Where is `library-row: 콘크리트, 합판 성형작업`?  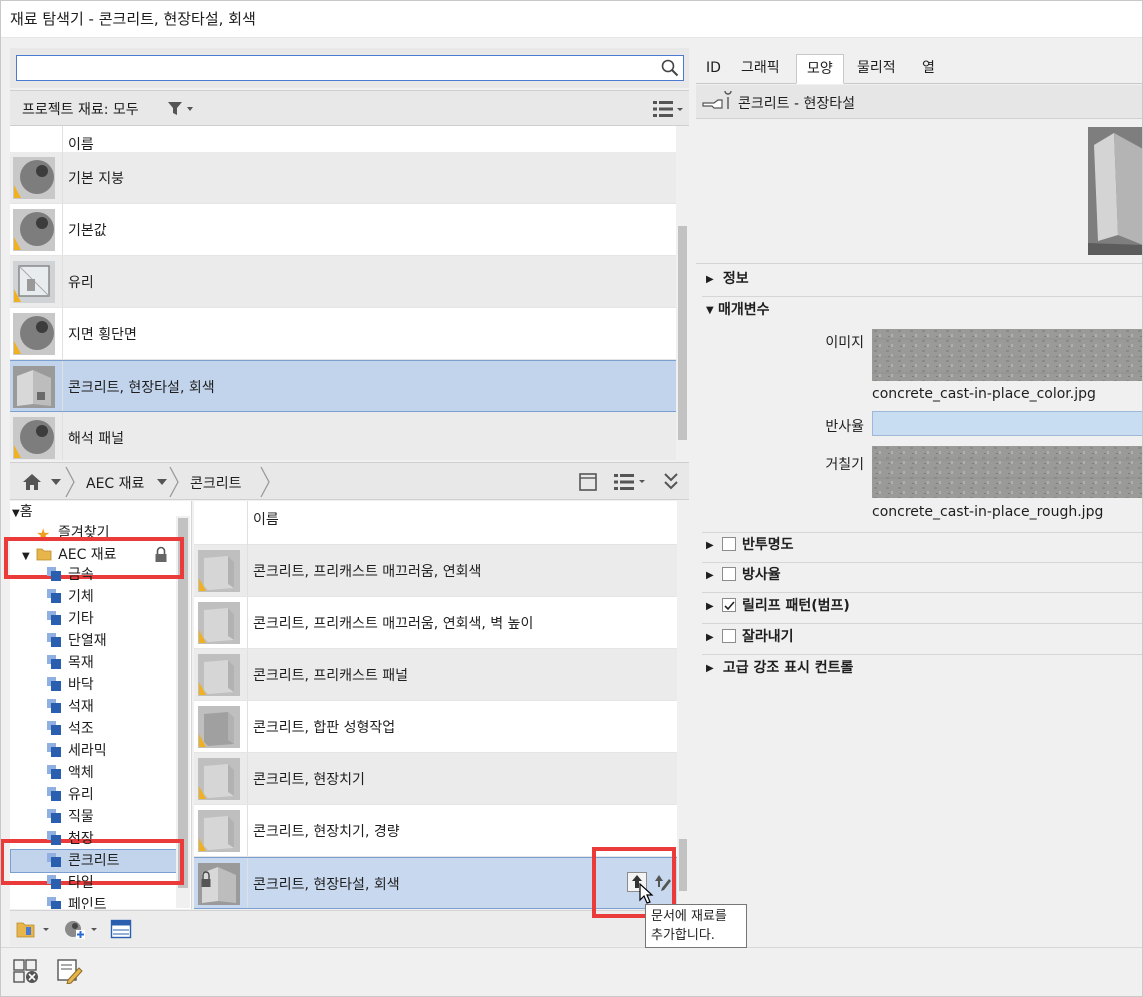 library-row: 콘크리트, 합판 성형작업 is located at coordinates (436, 727).